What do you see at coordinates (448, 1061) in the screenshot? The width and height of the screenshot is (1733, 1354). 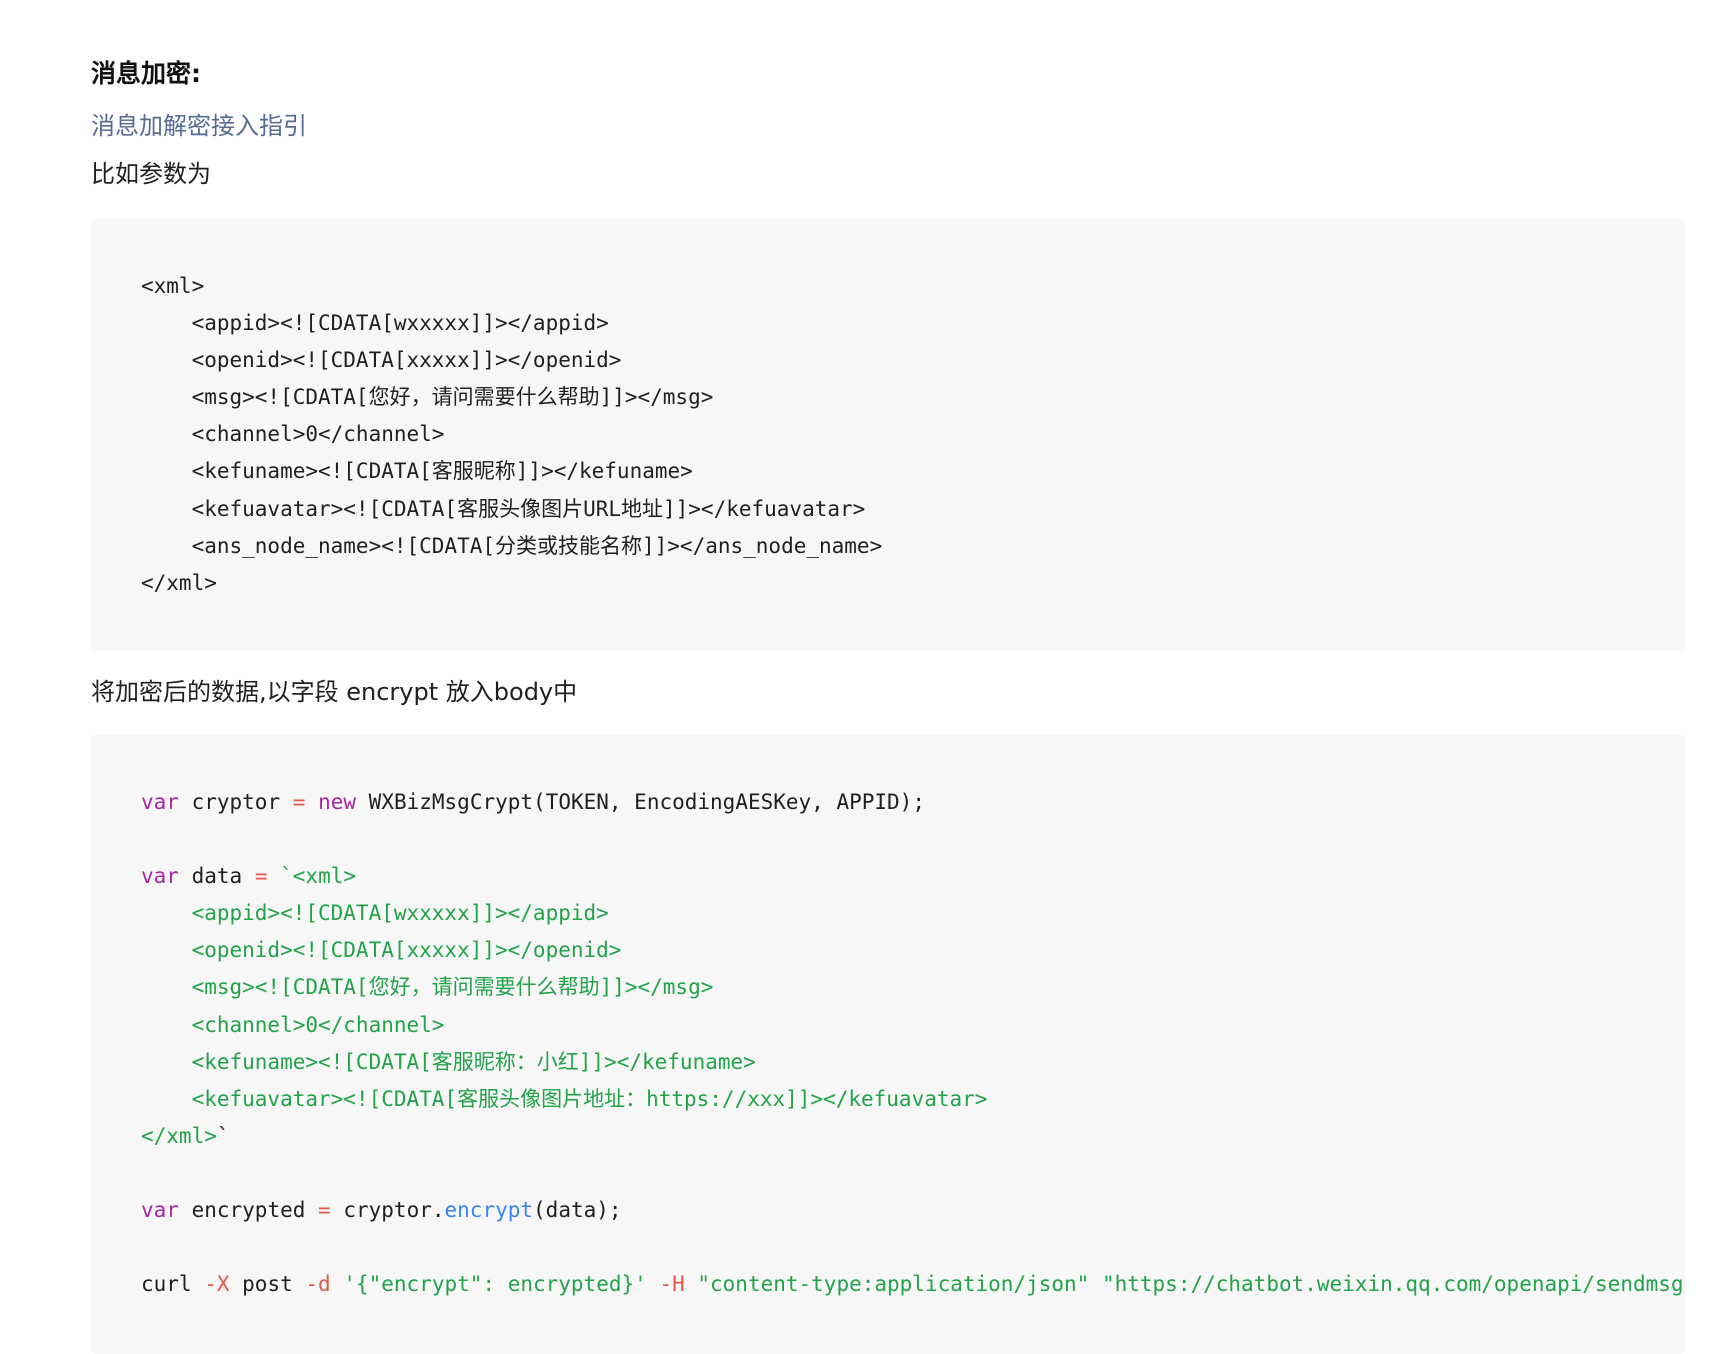 I see `code-line-string: <kefuname><![CDATA[客服昵称：小红]]></kefuname>` at bounding box center [448, 1061].